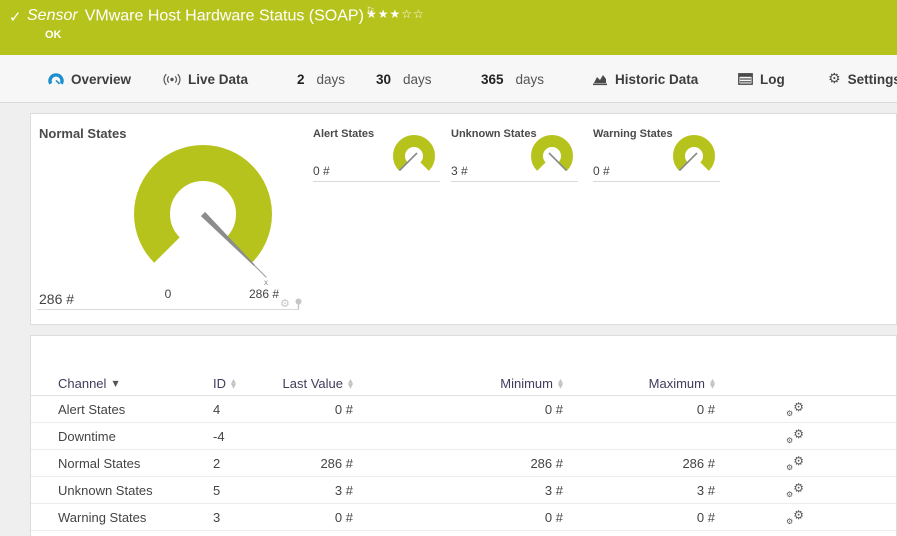 The height and width of the screenshot is (536, 897). I want to click on check-icon: ✓, so click(15, 17).